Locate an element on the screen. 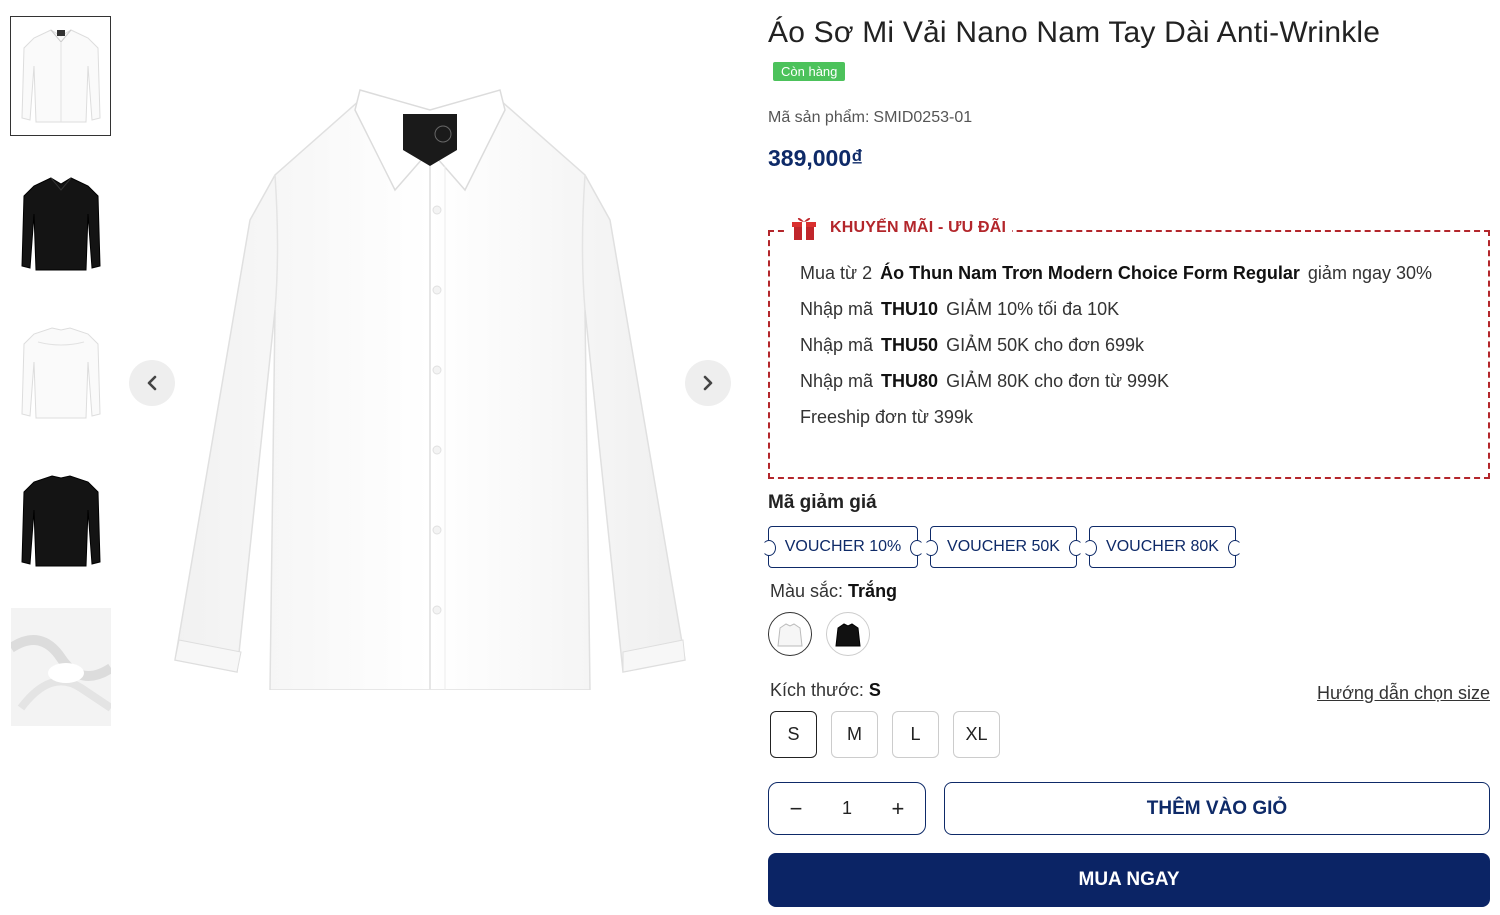  promo-item: Nhập mã THU50 GIẢM 50K cho đơn 699k is located at coordinates (1130, 345).